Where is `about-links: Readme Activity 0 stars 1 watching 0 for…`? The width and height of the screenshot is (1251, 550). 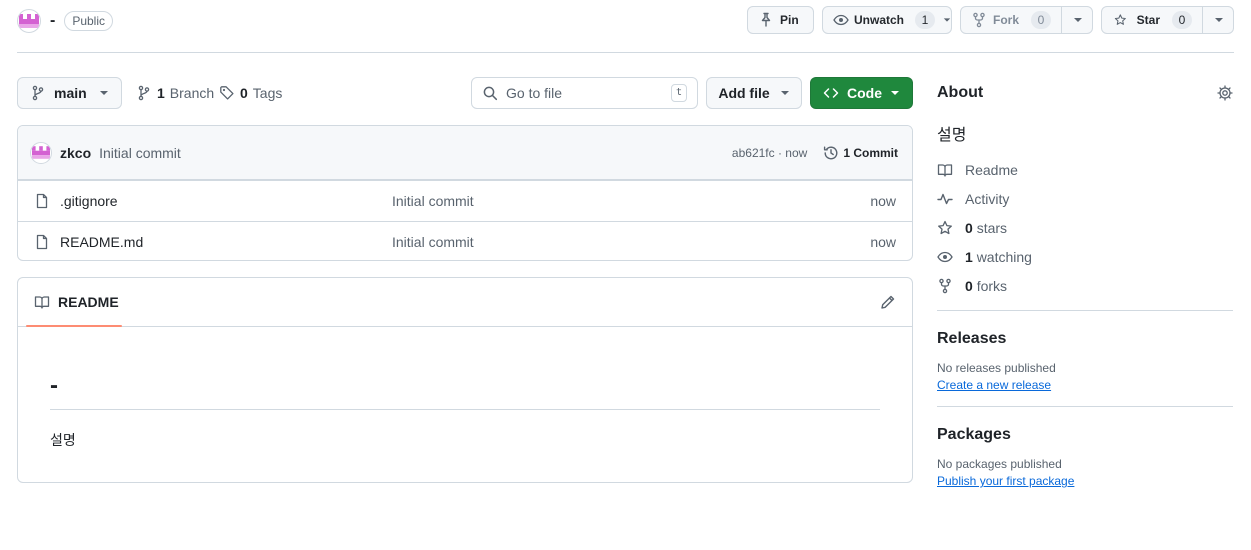
about-links: Readme Activity 0 stars 1 watching 0 for… is located at coordinates (1085, 227).